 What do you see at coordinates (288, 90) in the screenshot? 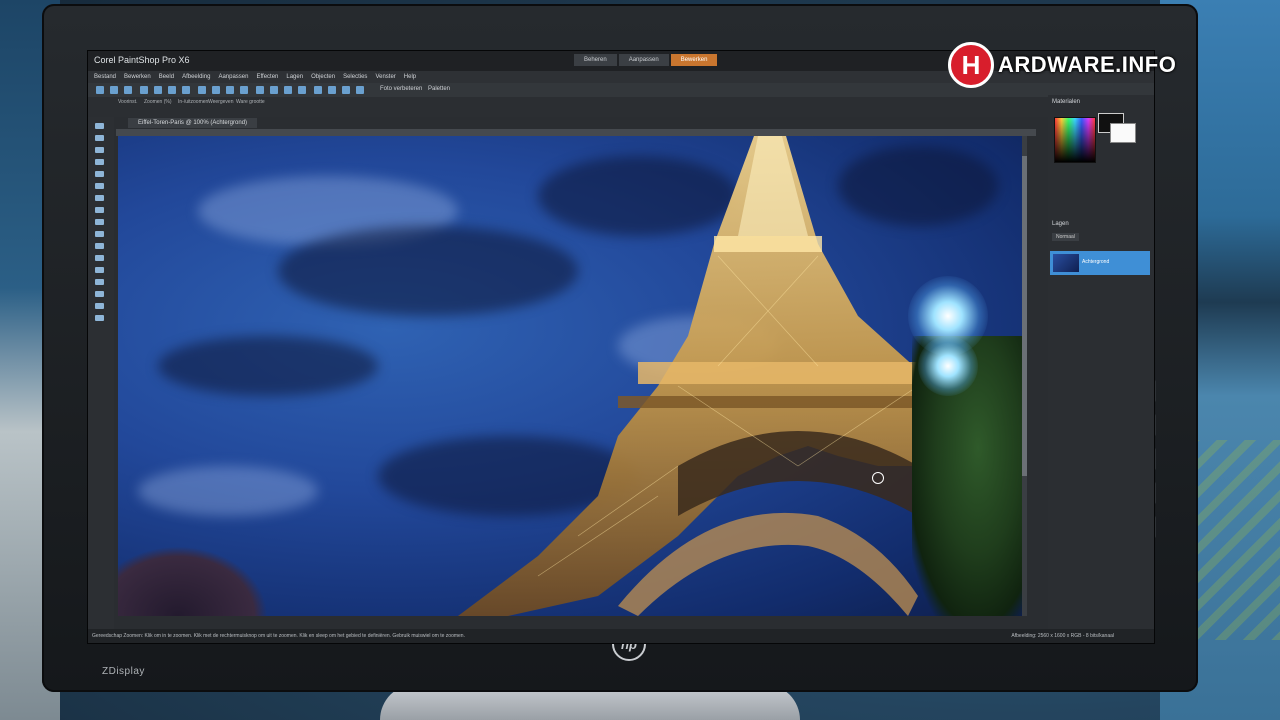
I see `zoom-in-icon` at bounding box center [288, 90].